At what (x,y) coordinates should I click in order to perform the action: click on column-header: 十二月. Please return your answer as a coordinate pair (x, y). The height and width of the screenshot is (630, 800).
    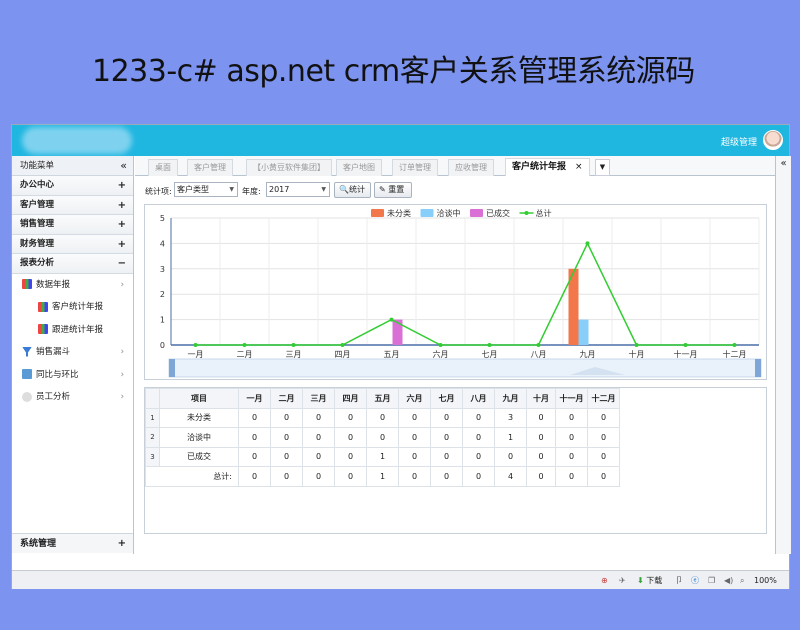
    Looking at the image, I should click on (603, 398).